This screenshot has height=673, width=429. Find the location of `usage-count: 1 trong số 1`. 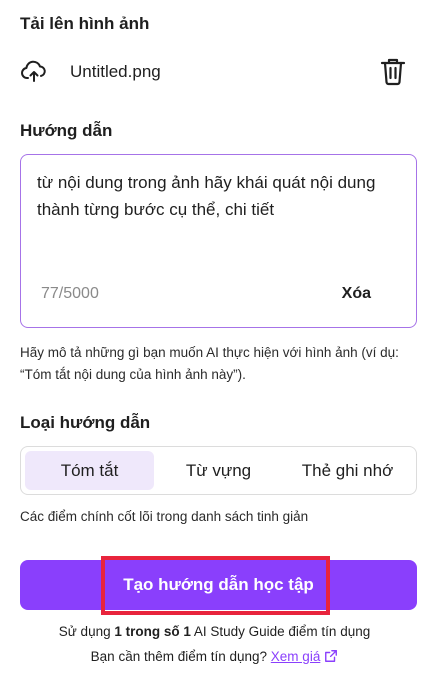

usage-count: 1 trong số 1 is located at coordinates (152, 631).